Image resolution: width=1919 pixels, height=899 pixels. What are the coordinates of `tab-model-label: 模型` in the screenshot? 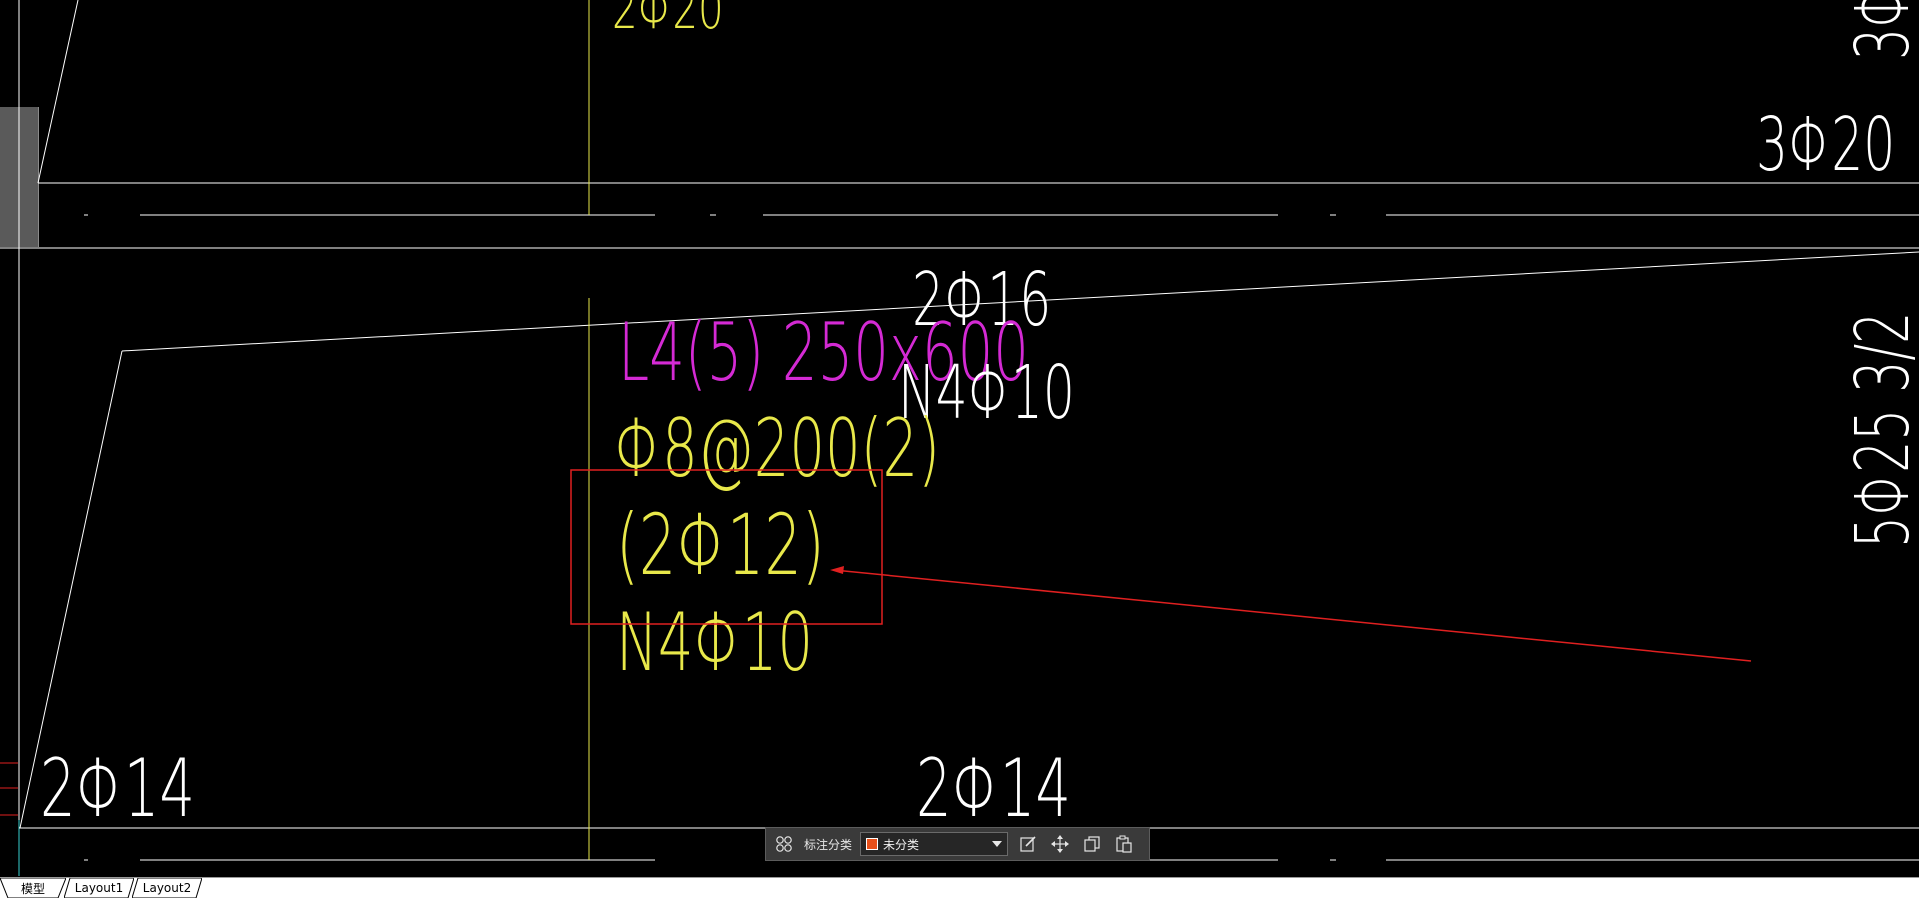 It's located at (32, 888).